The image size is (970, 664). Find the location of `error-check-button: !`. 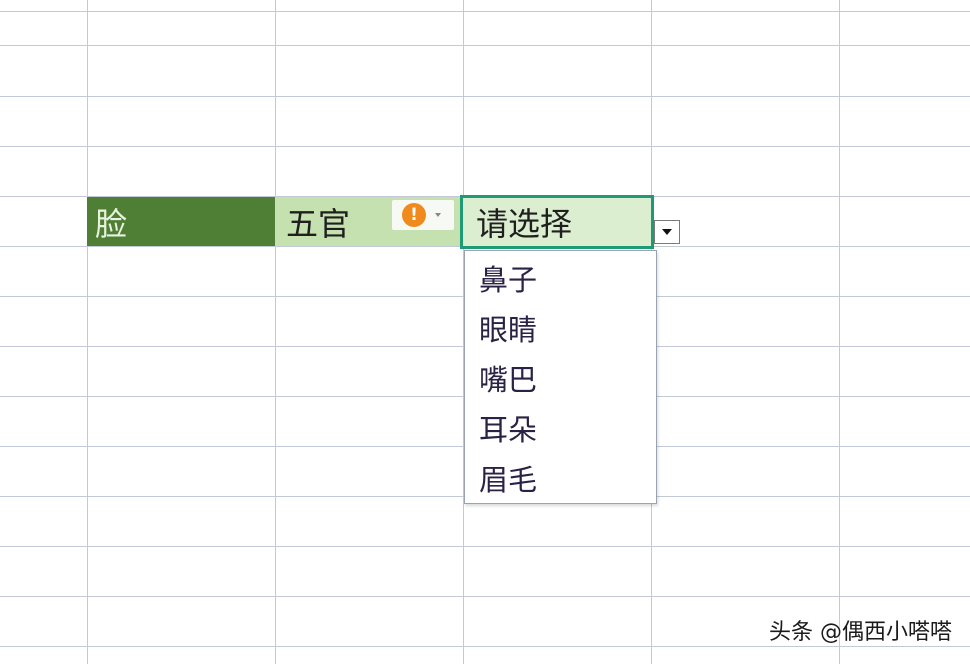

error-check-button: ! is located at coordinates (423, 215).